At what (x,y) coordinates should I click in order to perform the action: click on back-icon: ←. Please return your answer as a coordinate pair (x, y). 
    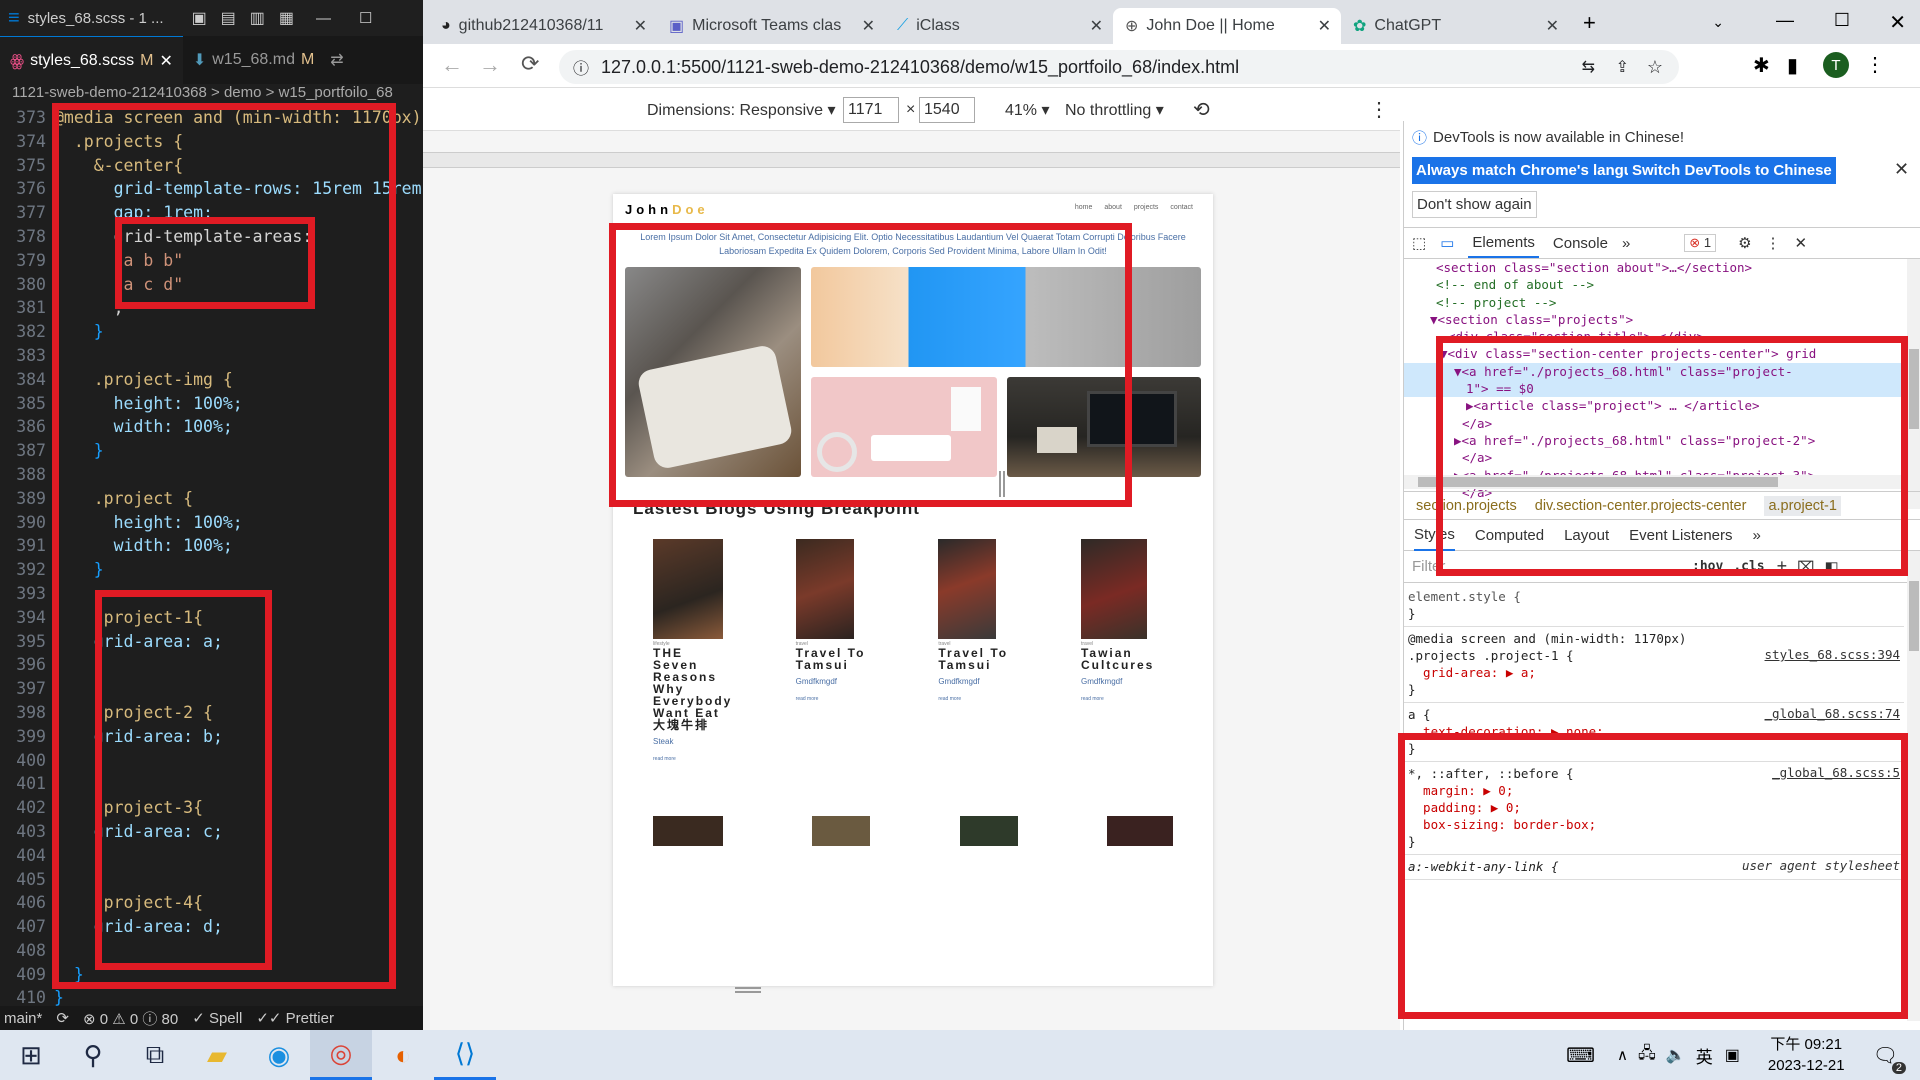
    Looking at the image, I should click on (452, 65).